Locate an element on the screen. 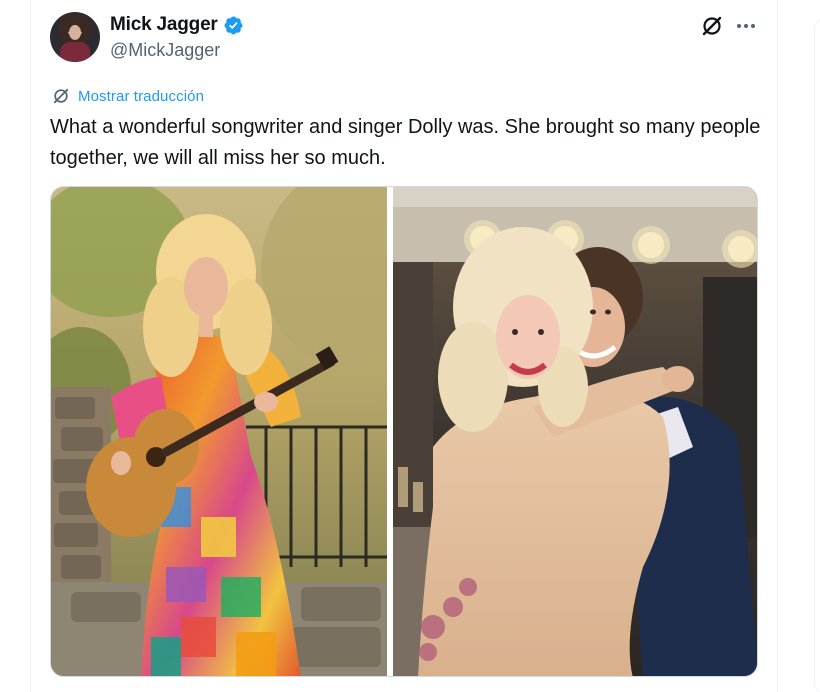  timeline-right-border is located at coordinates (777, 346).